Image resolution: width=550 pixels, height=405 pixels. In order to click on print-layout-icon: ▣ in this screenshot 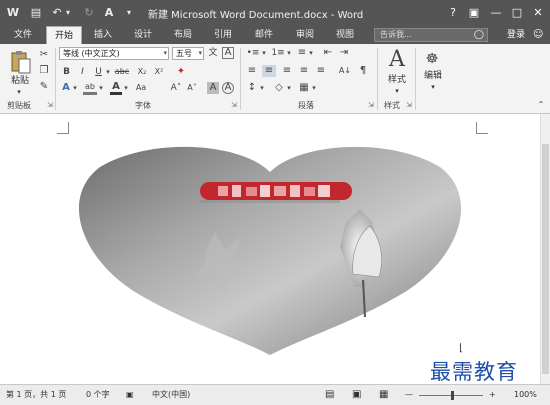, I will do `click(356, 395)`.